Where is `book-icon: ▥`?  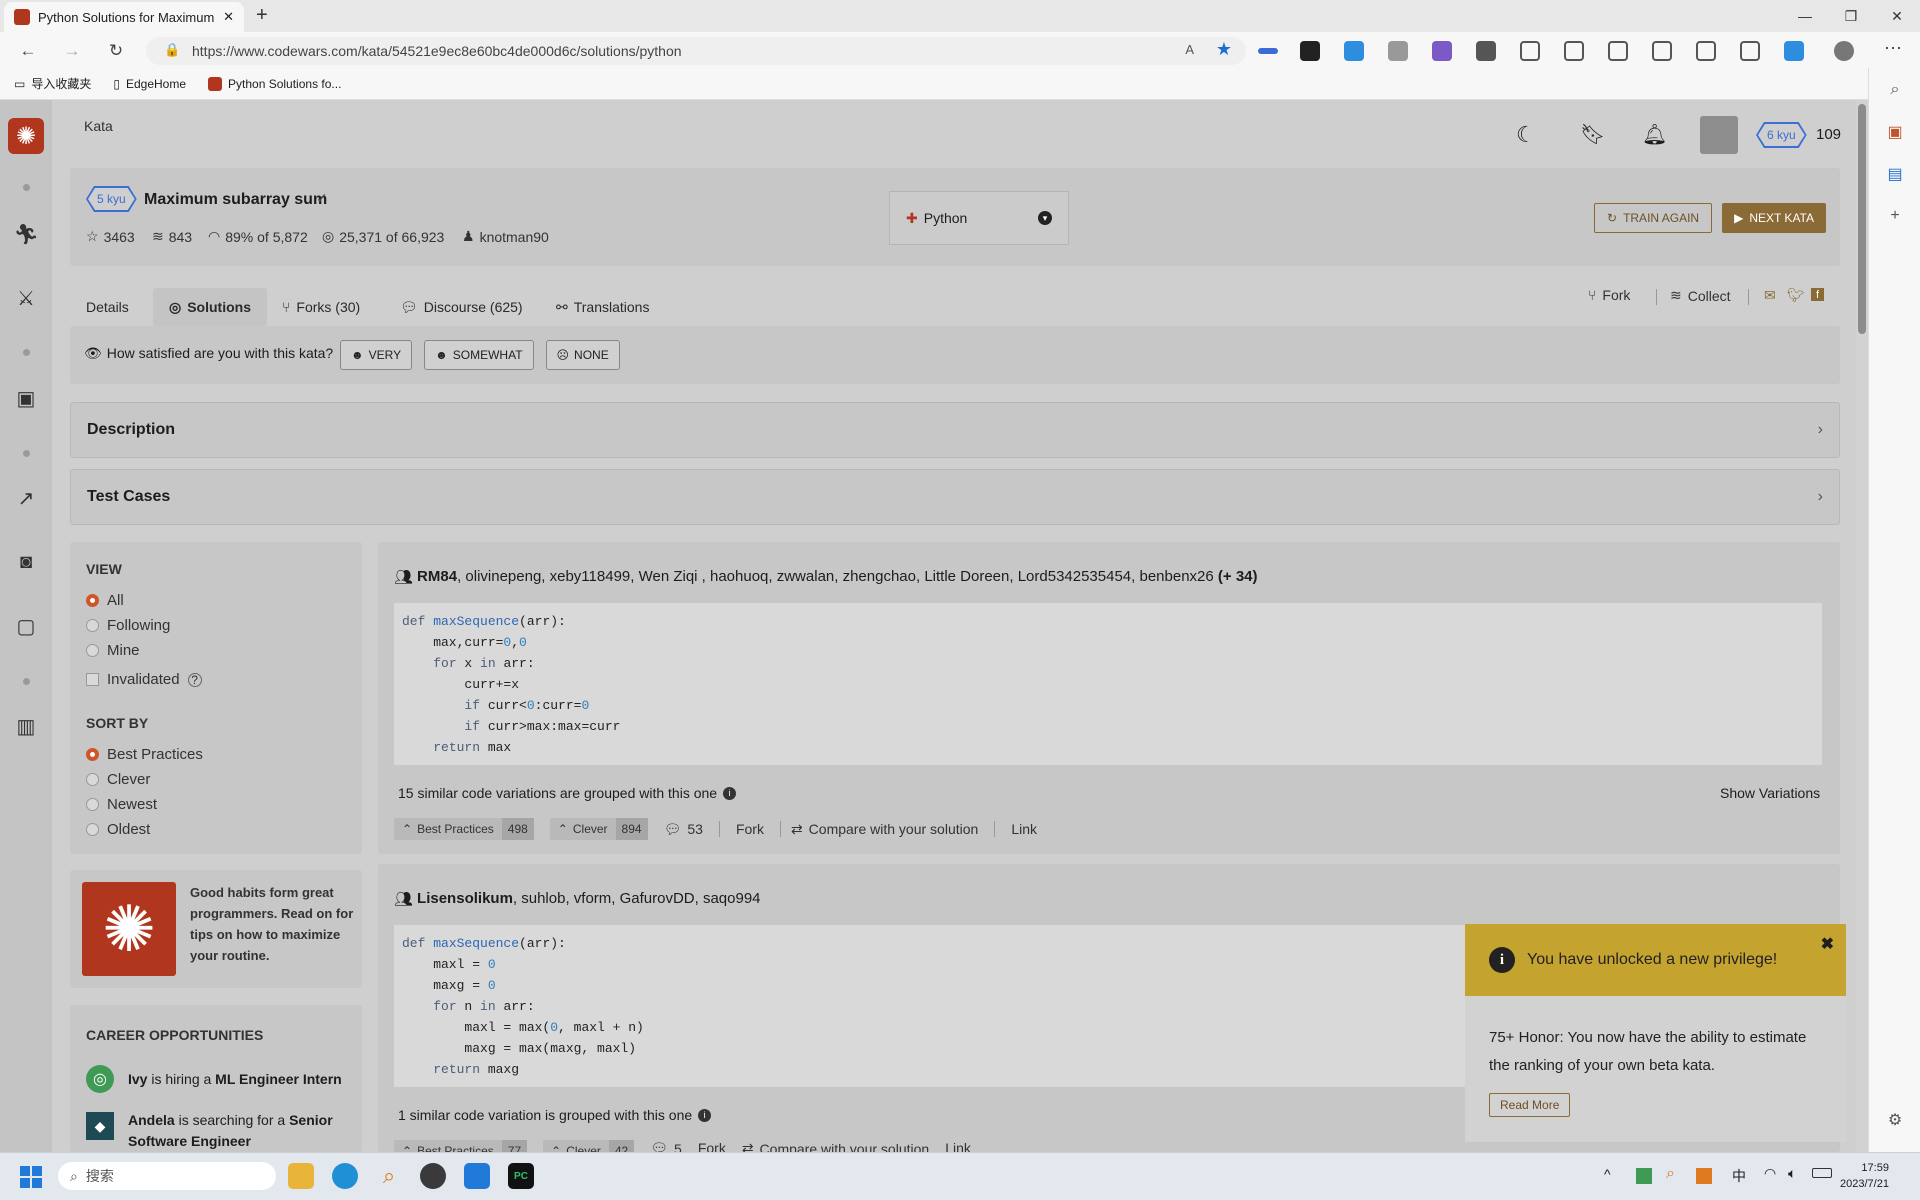
book-icon: ▥ is located at coordinates (26, 726).